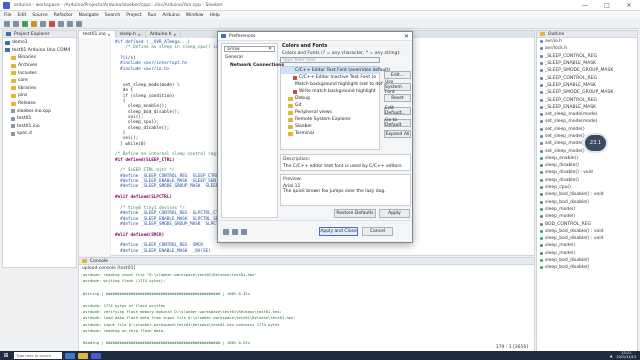 This screenshot has height=360, width=640. I want to click on tree-item: Includes, so click(39, 73).